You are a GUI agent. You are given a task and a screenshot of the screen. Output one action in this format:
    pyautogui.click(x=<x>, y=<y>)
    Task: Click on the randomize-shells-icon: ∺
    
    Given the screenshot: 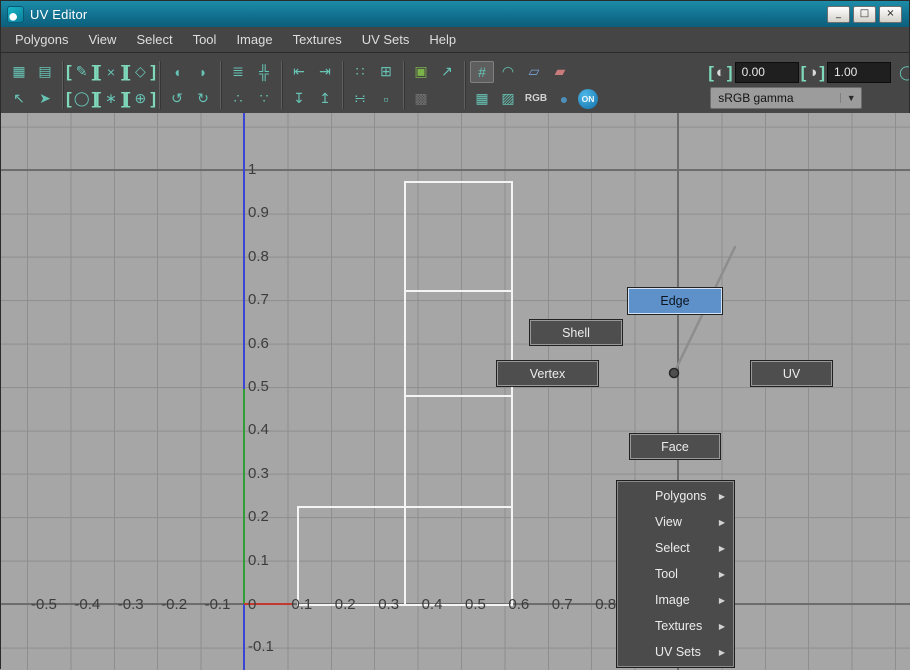 What is the action you would take?
    pyautogui.click(x=360, y=99)
    